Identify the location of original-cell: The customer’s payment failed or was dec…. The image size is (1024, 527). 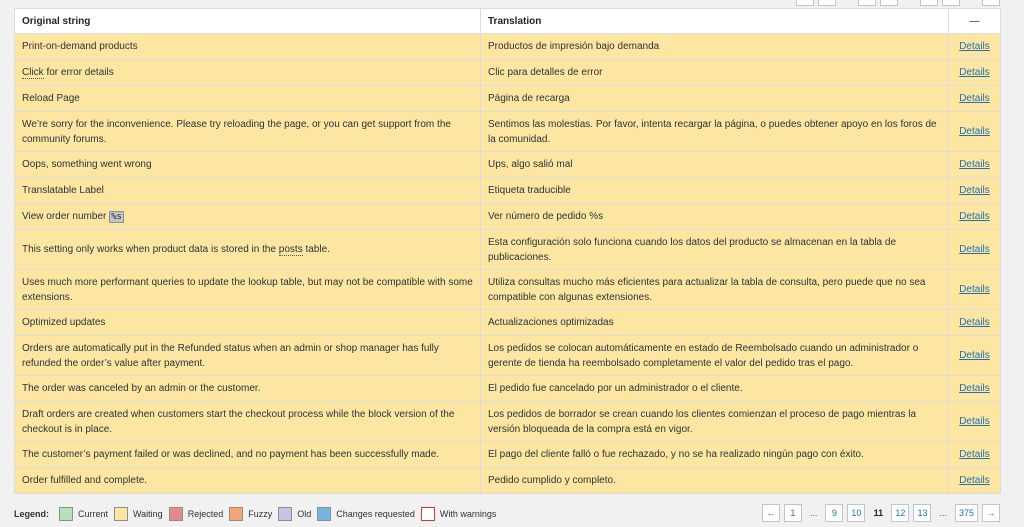
(247, 454).